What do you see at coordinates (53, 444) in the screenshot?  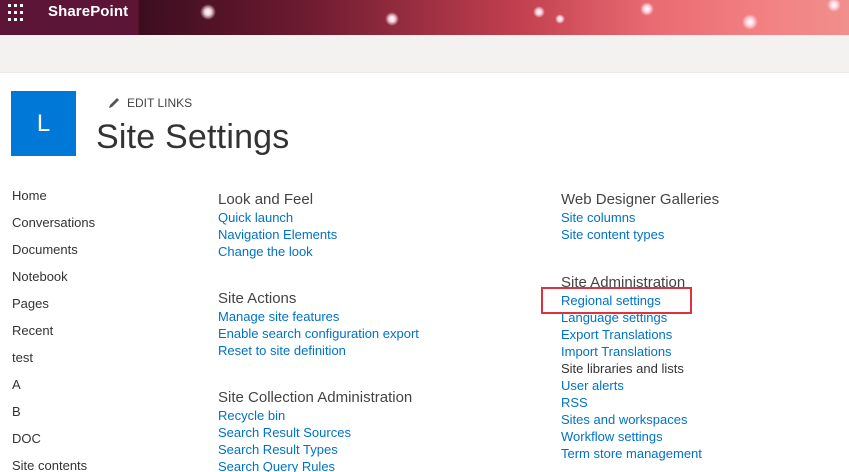 I see `nav-item-doc: DOC` at bounding box center [53, 444].